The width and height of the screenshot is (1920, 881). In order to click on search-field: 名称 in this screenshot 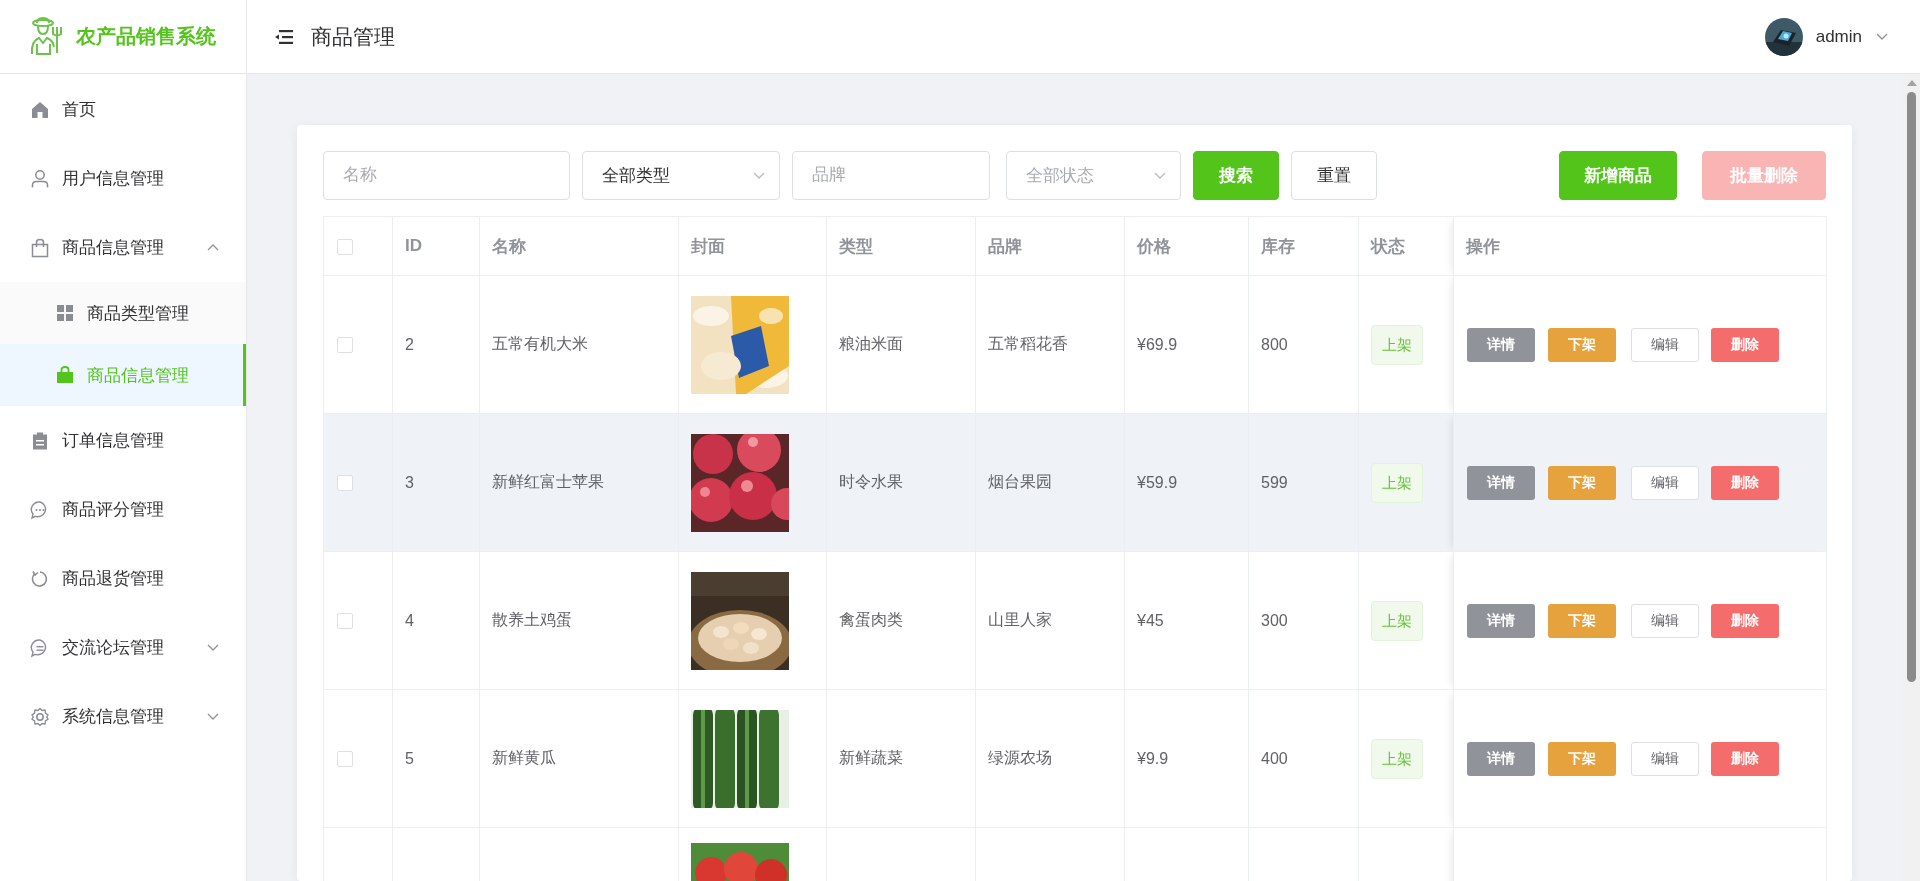, I will do `click(446, 175)`.